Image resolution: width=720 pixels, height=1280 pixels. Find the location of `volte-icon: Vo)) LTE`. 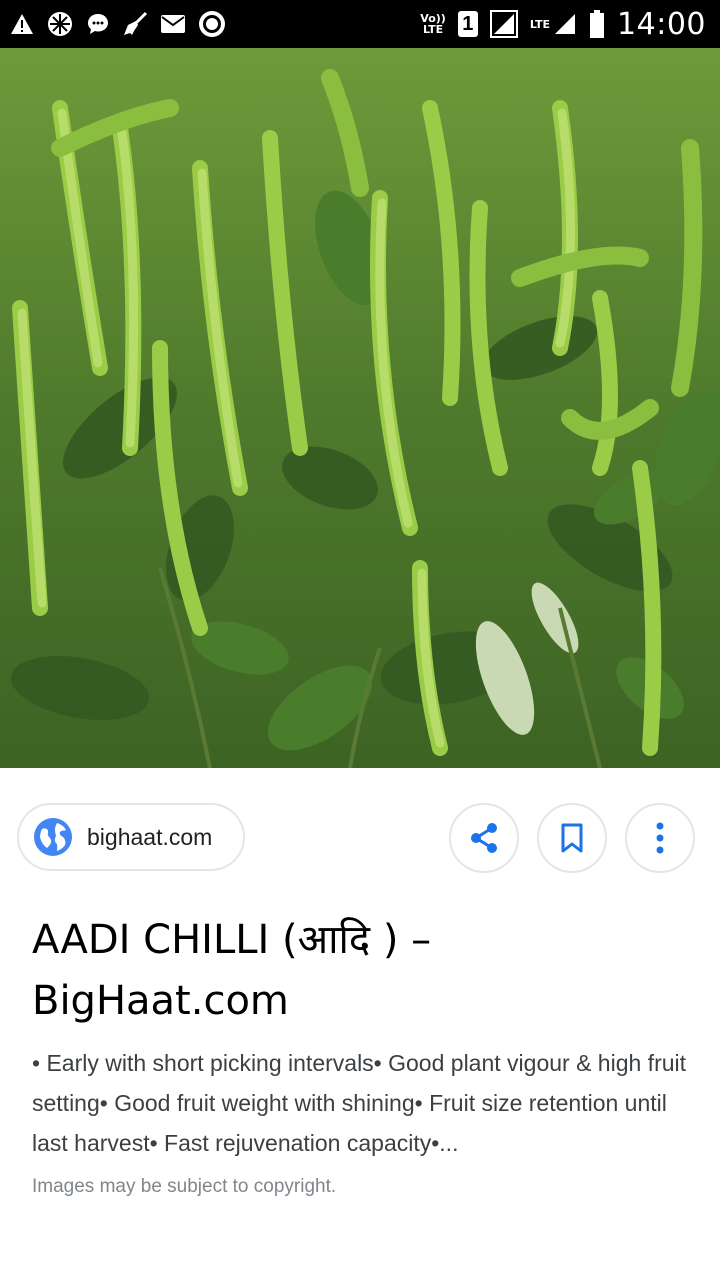

volte-icon: Vo)) LTE is located at coordinates (433, 24).